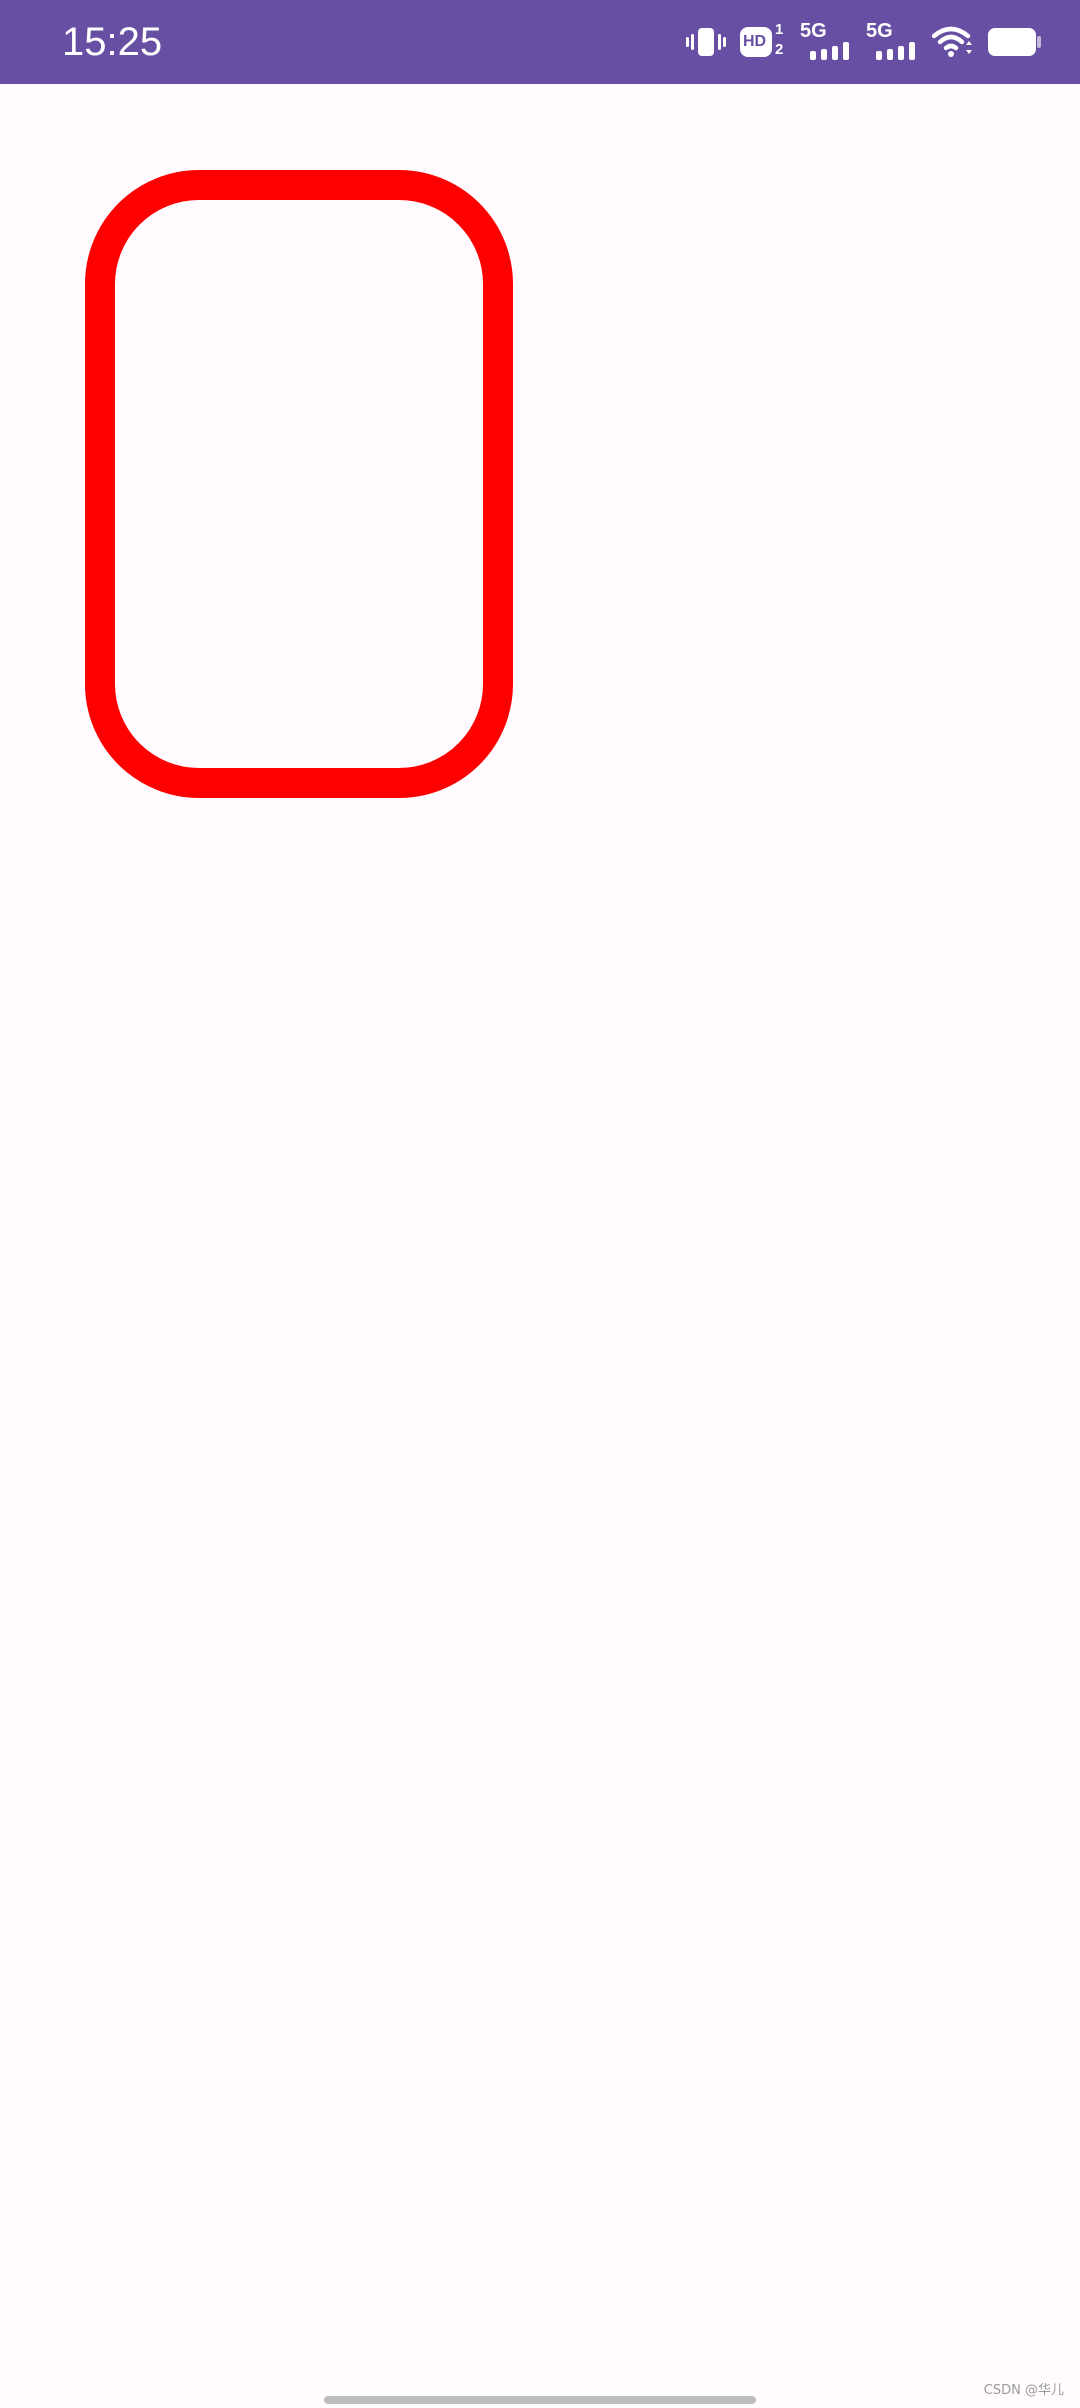 The height and width of the screenshot is (2408, 1080). I want to click on rounded-rectangle-outline, so click(299, 484).